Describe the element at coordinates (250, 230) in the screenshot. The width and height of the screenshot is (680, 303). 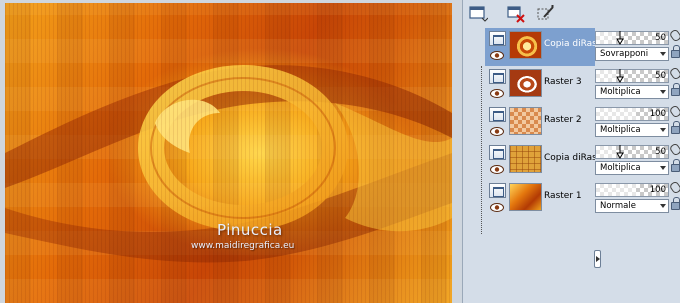
I see `watermark-title: Pinuccia` at that location.